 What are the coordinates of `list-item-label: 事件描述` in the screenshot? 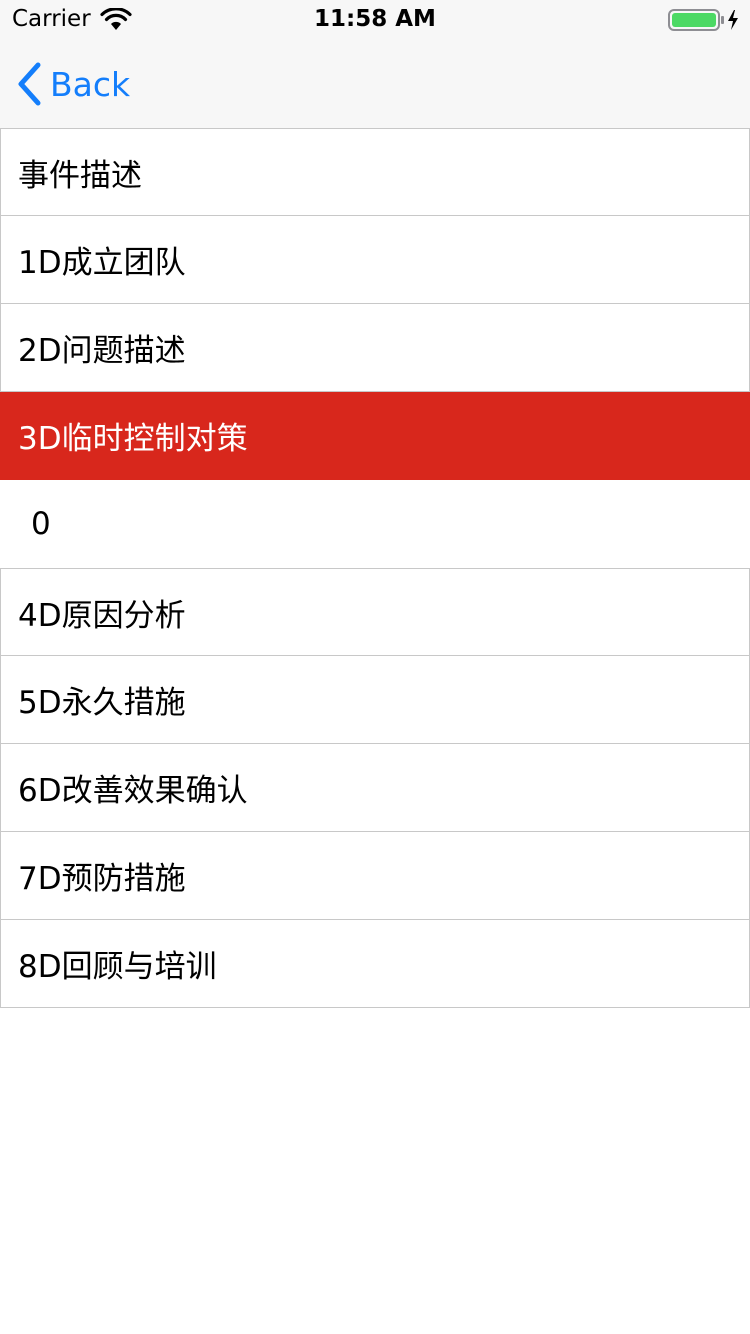 It's located at (80, 175).